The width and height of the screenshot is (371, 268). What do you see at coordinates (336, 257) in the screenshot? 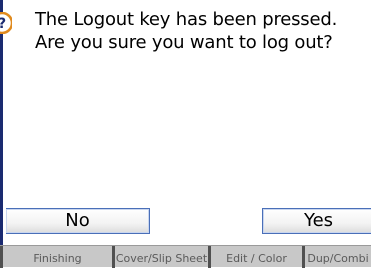
I see `tab-dup-combi: Dup/Combi` at bounding box center [336, 257].